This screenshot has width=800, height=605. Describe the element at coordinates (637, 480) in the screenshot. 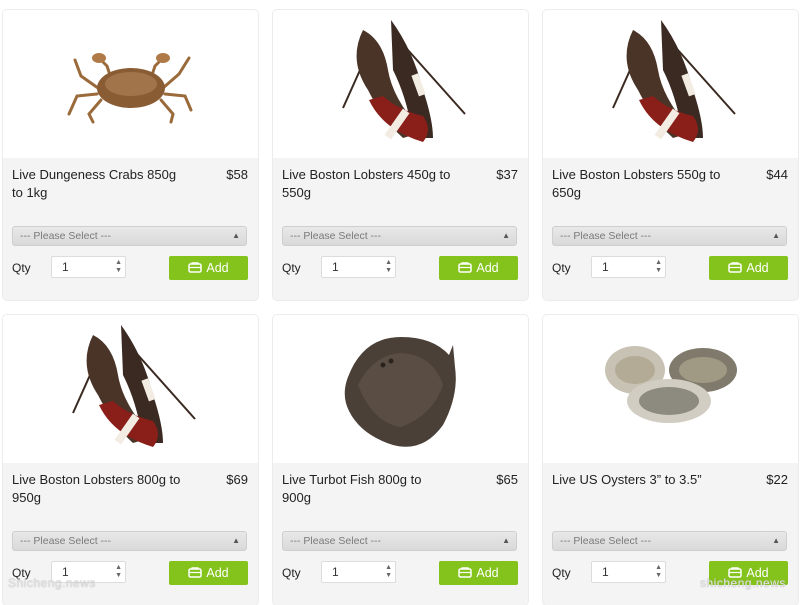

I see `product-name: Live US Oysters 3” to 3.5”` at that location.